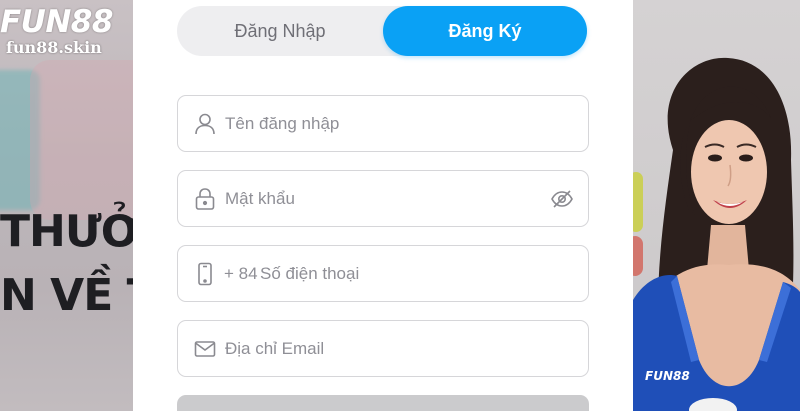 The image size is (800, 411). Describe the element at coordinates (562, 199) in the screenshot. I see `eye-slash-icon` at that location.